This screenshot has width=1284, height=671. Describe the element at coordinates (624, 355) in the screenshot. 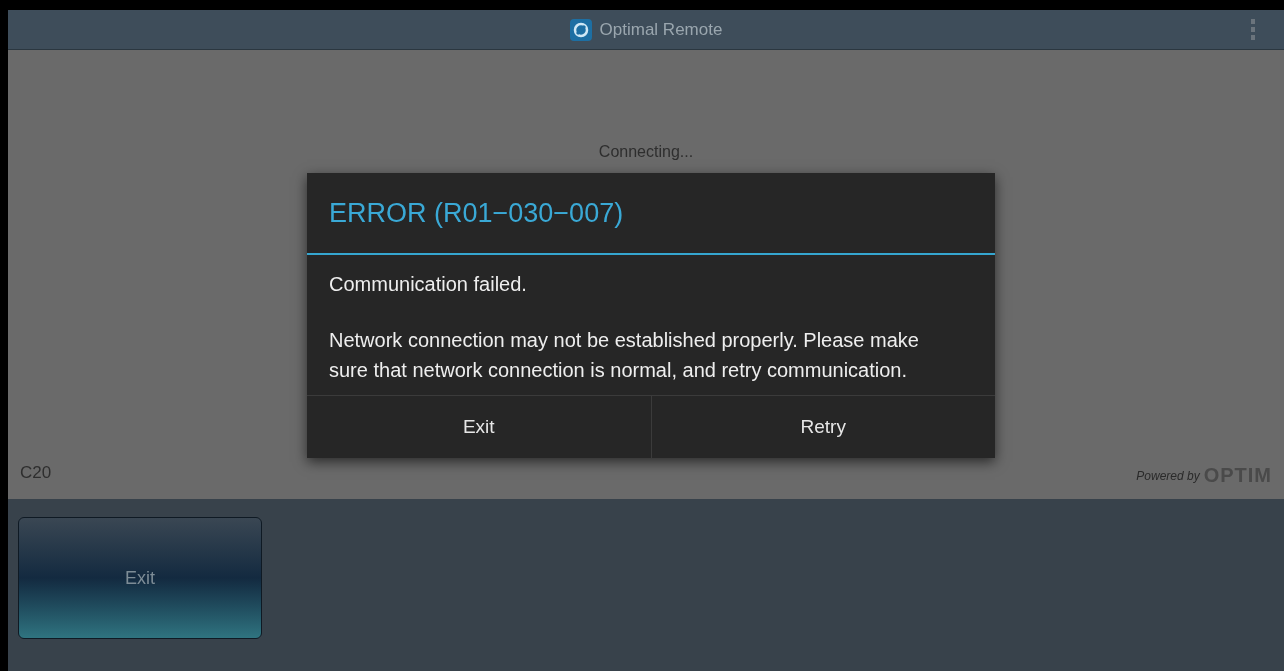

I see `dialog-message: Network connection may not be established properly. Please make sure that network connection is normal, and retry communication.` at that location.